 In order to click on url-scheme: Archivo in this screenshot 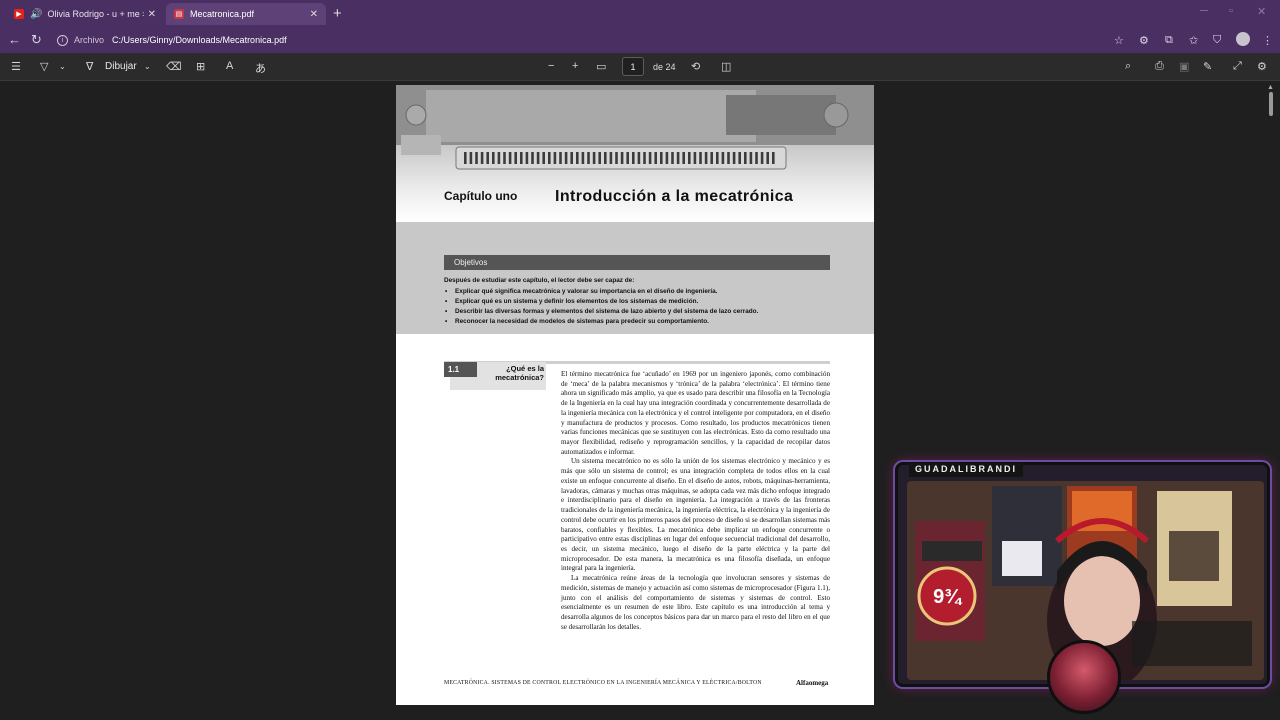, I will do `click(89, 40)`.